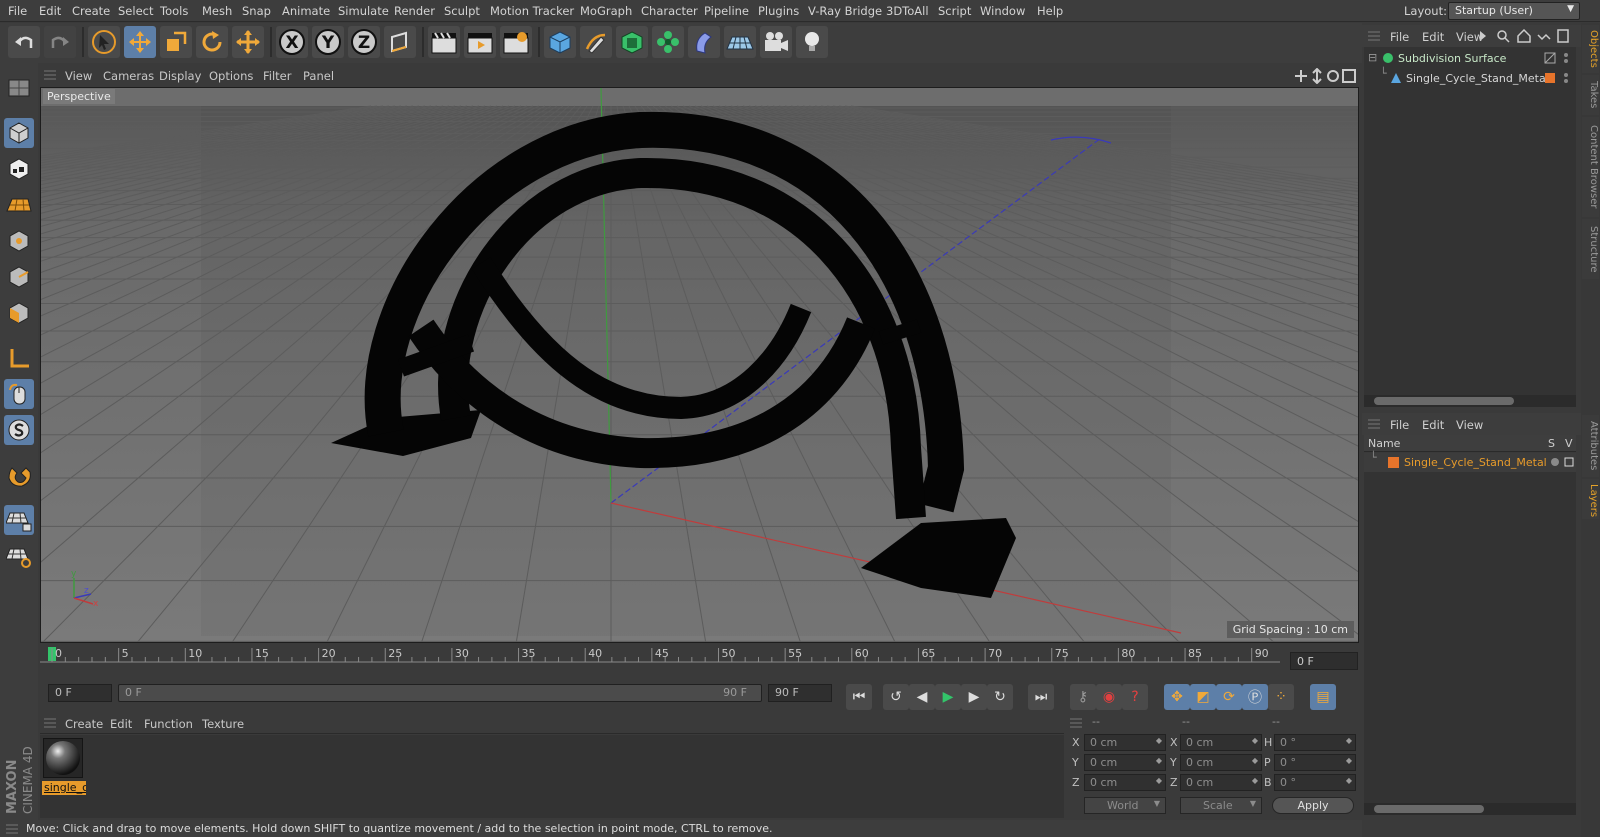 This screenshot has width=1600, height=837. Describe the element at coordinates (180, 76) in the screenshot. I see `viewport-menu-display: Display` at that location.